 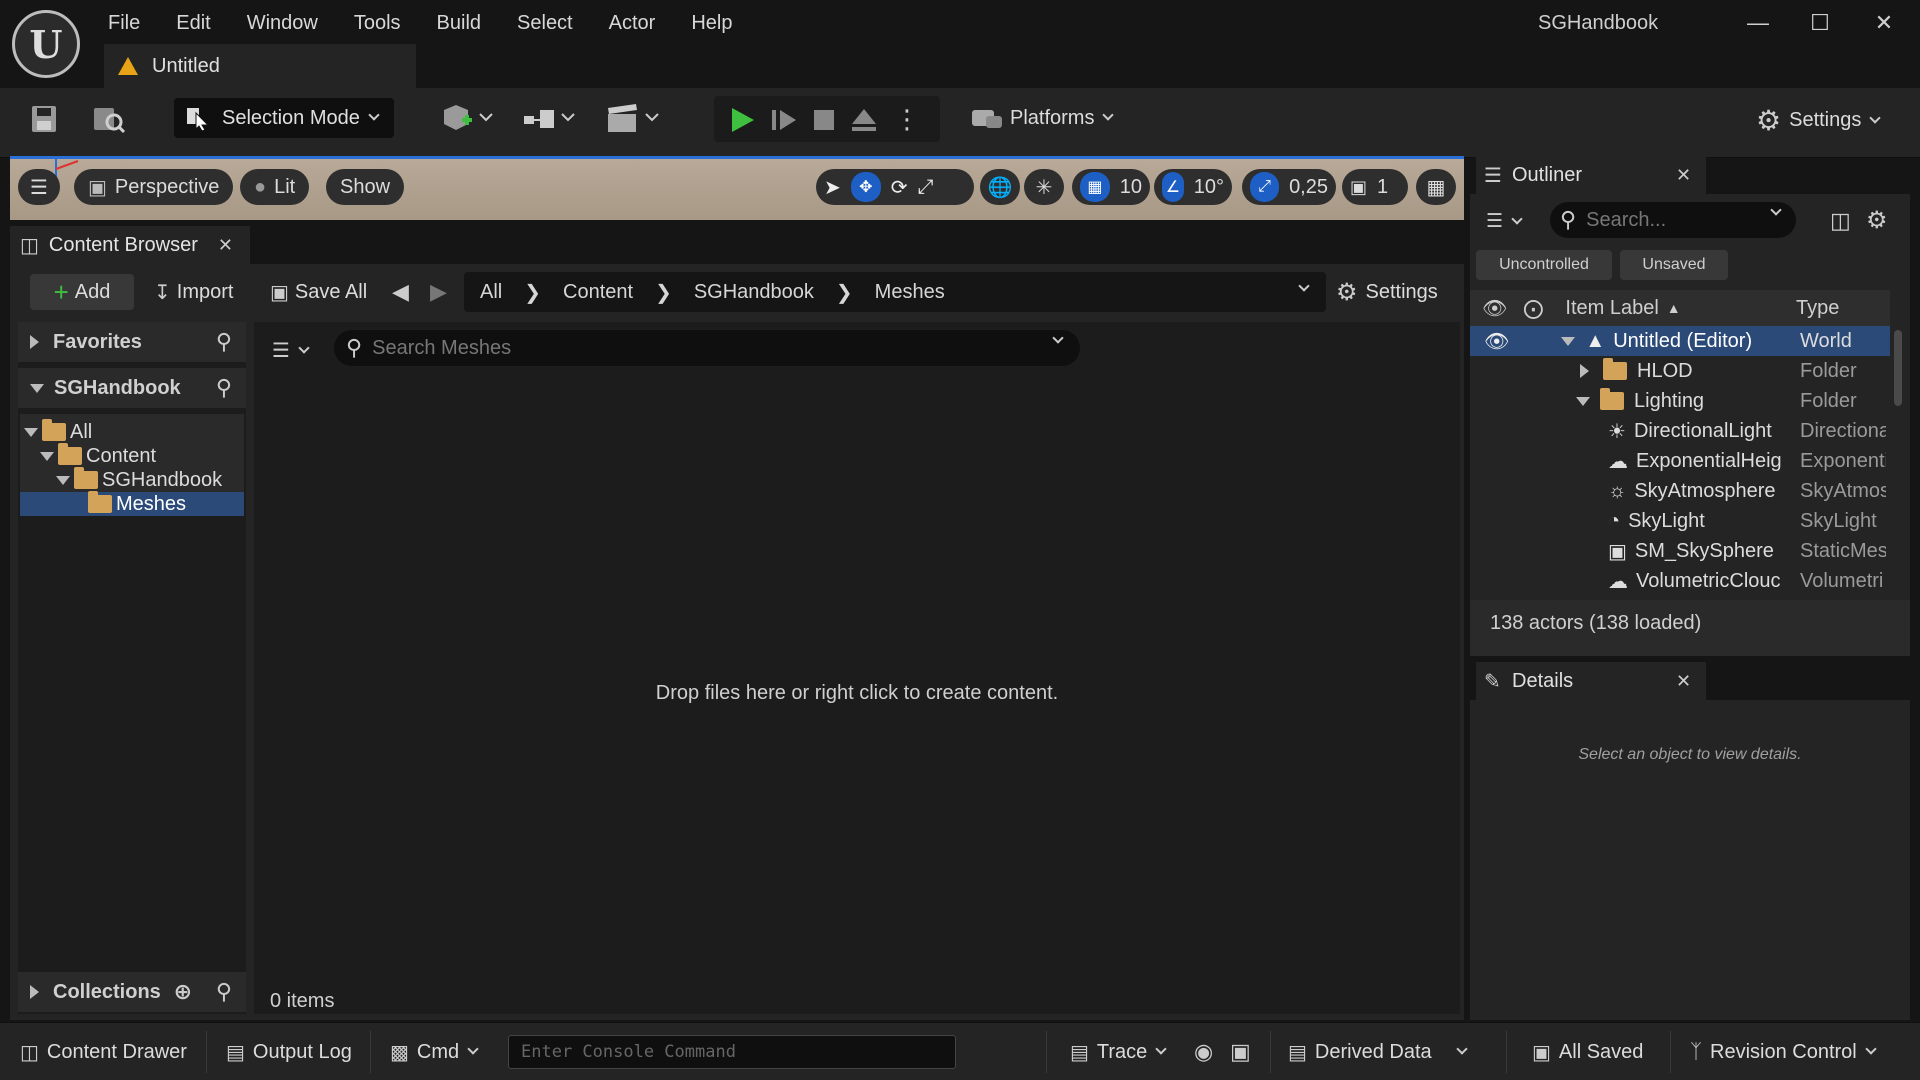 What do you see at coordinates (39, 187) in the screenshot?
I see `viewport-menu-icon: ☰` at bounding box center [39, 187].